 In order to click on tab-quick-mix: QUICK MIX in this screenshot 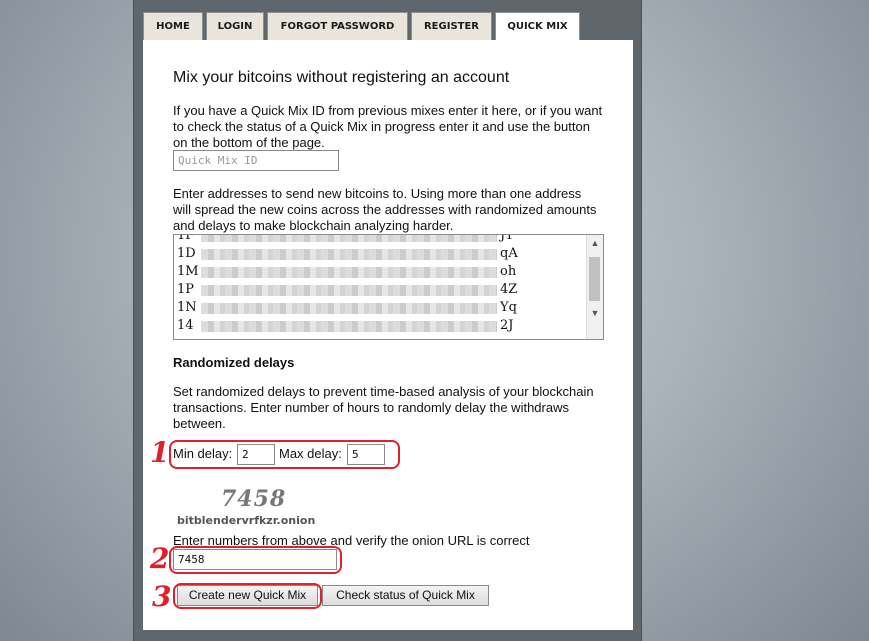, I will do `click(537, 27)`.